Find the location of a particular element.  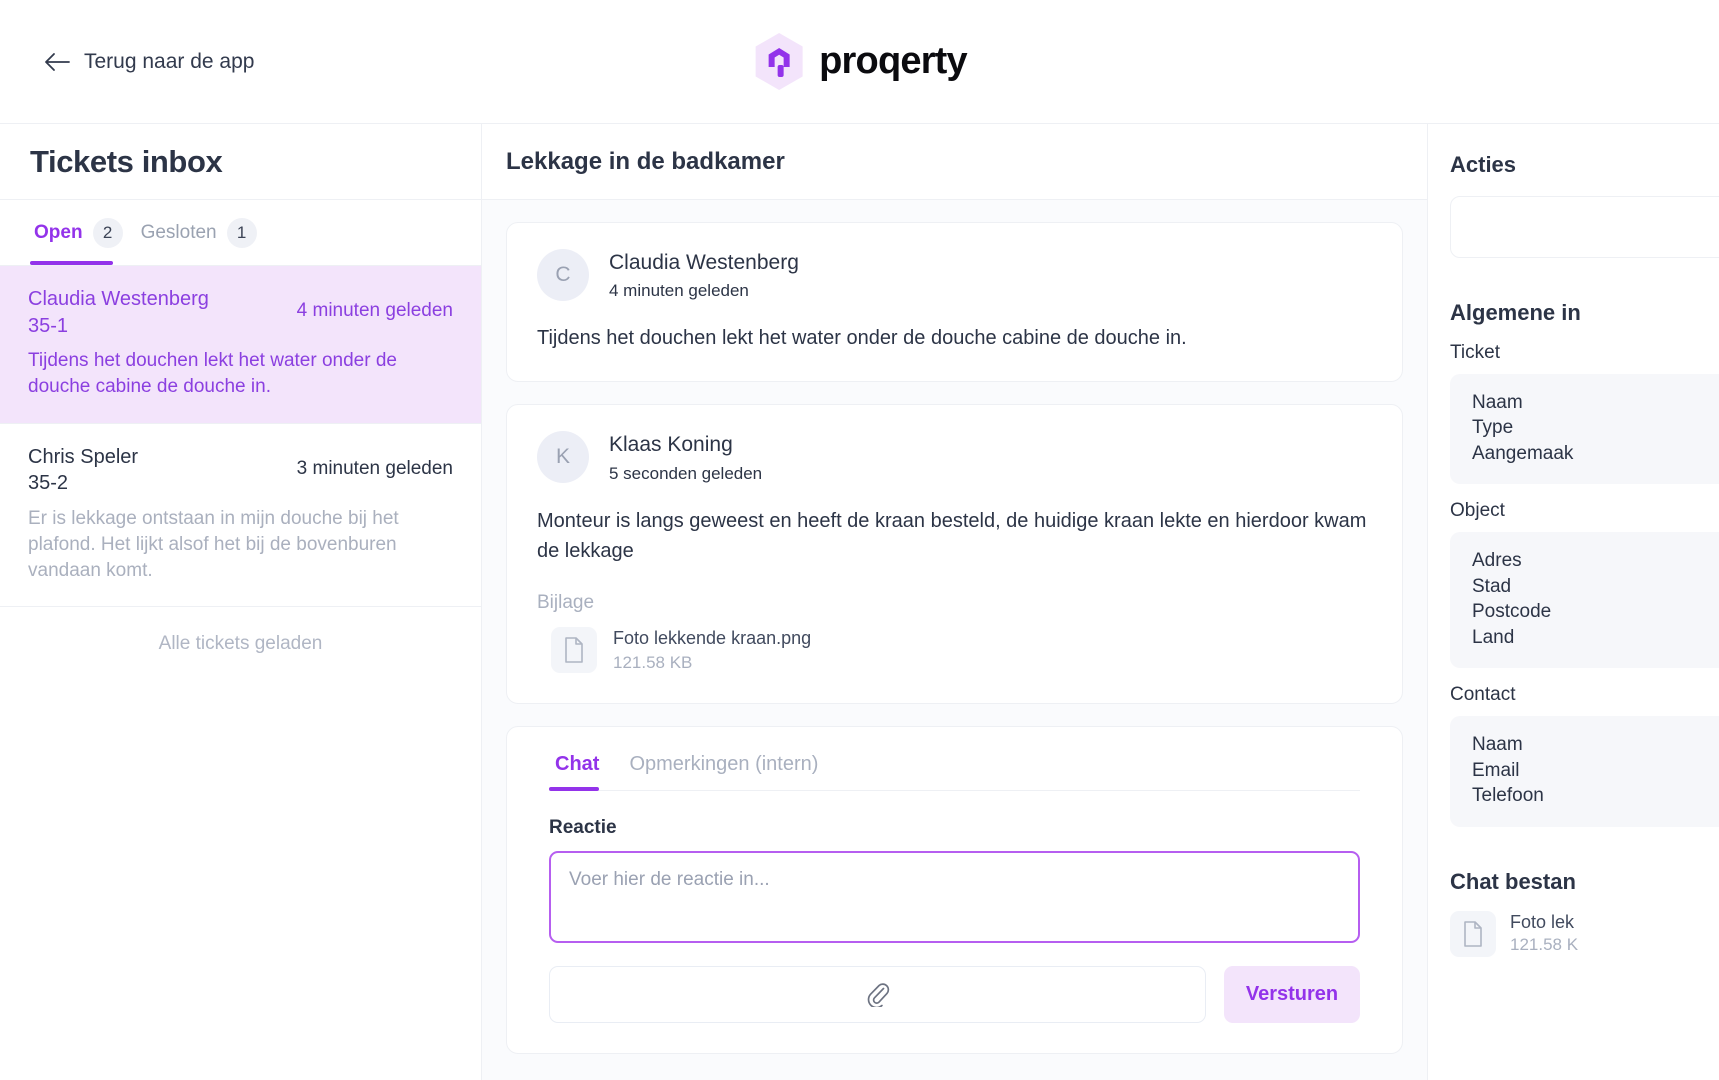

attach-file-button is located at coordinates (877, 994).